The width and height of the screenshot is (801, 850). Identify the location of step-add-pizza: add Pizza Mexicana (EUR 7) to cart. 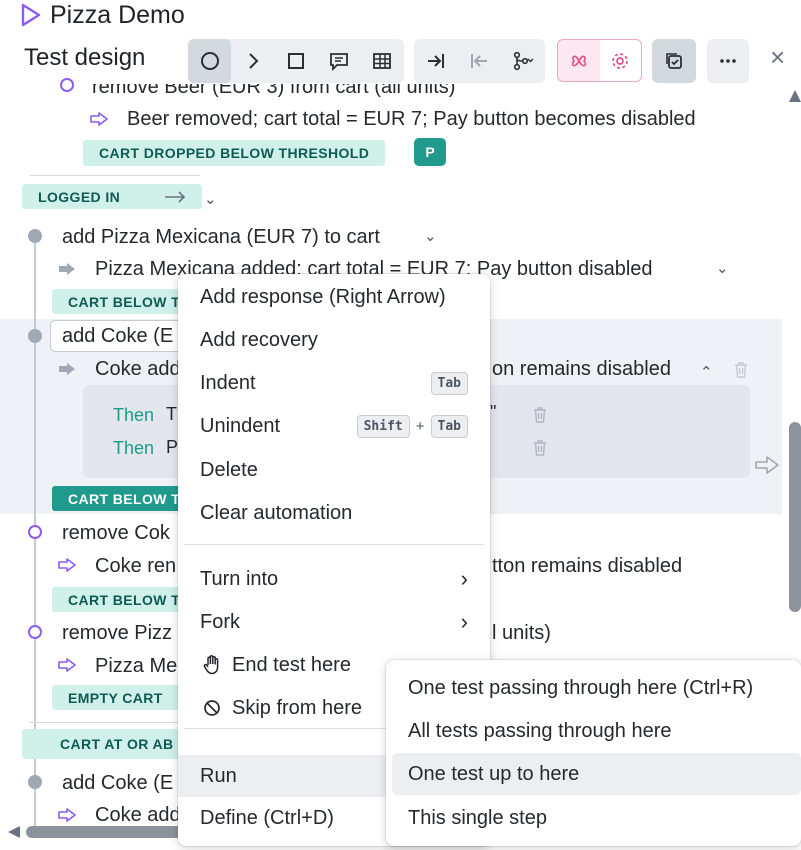
(221, 237).